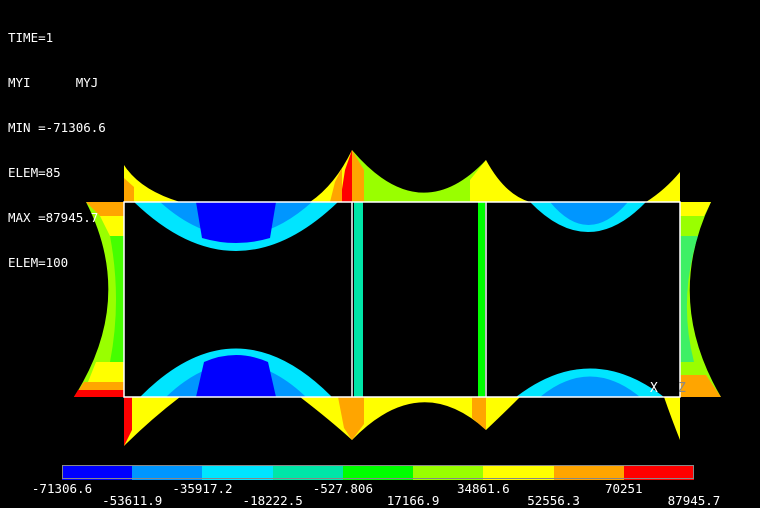 Image resolution: width=760 pixels, height=508 pixels. Describe the element at coordinates (62, 488) in the screenshot. I see `legend-value: -71306.6` at that location.